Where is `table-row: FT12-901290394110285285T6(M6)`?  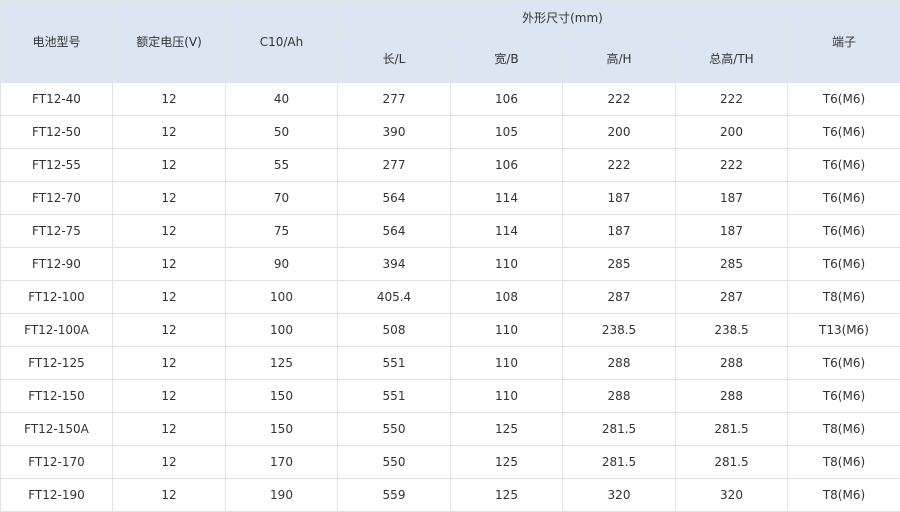
table-row: FT12-901290394110285285T6(M6) is located at coordinates (450, 264).